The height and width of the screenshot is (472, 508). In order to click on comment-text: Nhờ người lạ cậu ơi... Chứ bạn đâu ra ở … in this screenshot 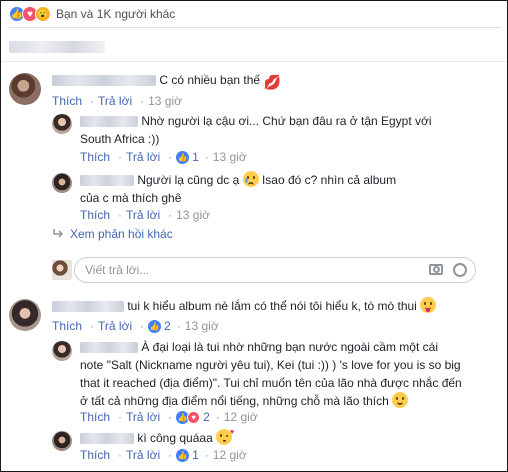, I will do `click(256, 130)`.